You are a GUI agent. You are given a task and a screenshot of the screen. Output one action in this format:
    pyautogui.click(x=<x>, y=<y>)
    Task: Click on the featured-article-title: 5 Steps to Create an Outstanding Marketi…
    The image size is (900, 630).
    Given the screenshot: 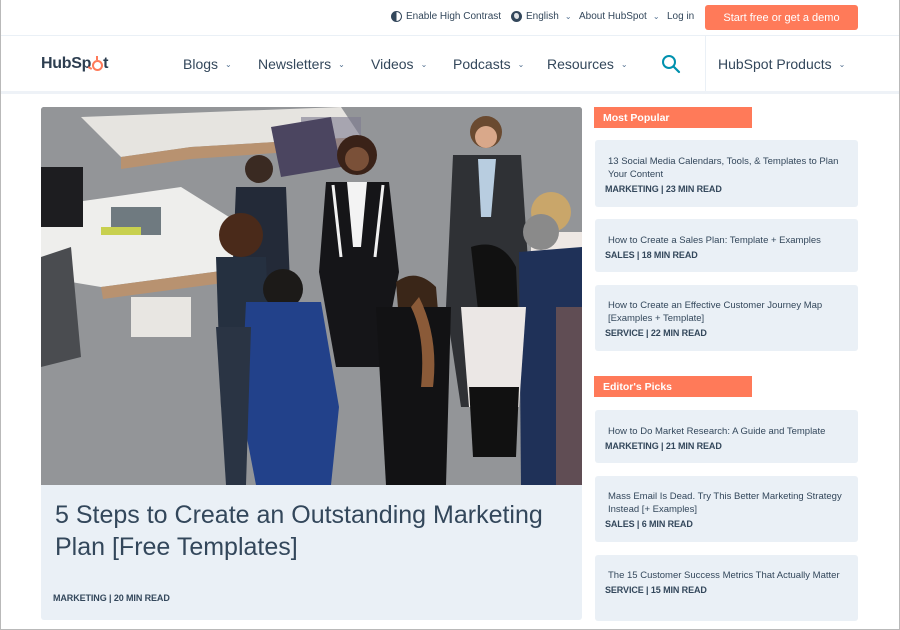 What is the action you would take?
    pyautogui.click(x=310, y=531)
    